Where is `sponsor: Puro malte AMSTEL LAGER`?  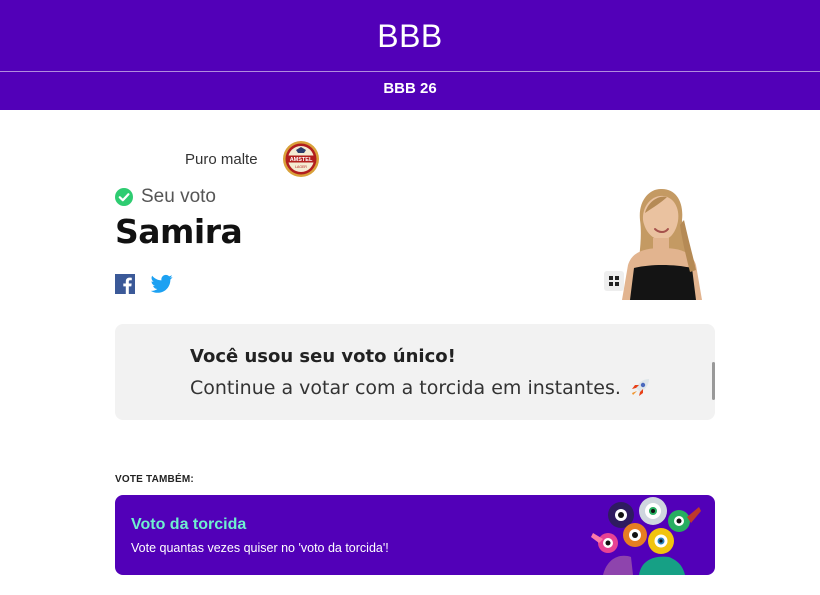 sponsor: Puro malte AMSTEL LAGER is located at coordinates (252, 159).